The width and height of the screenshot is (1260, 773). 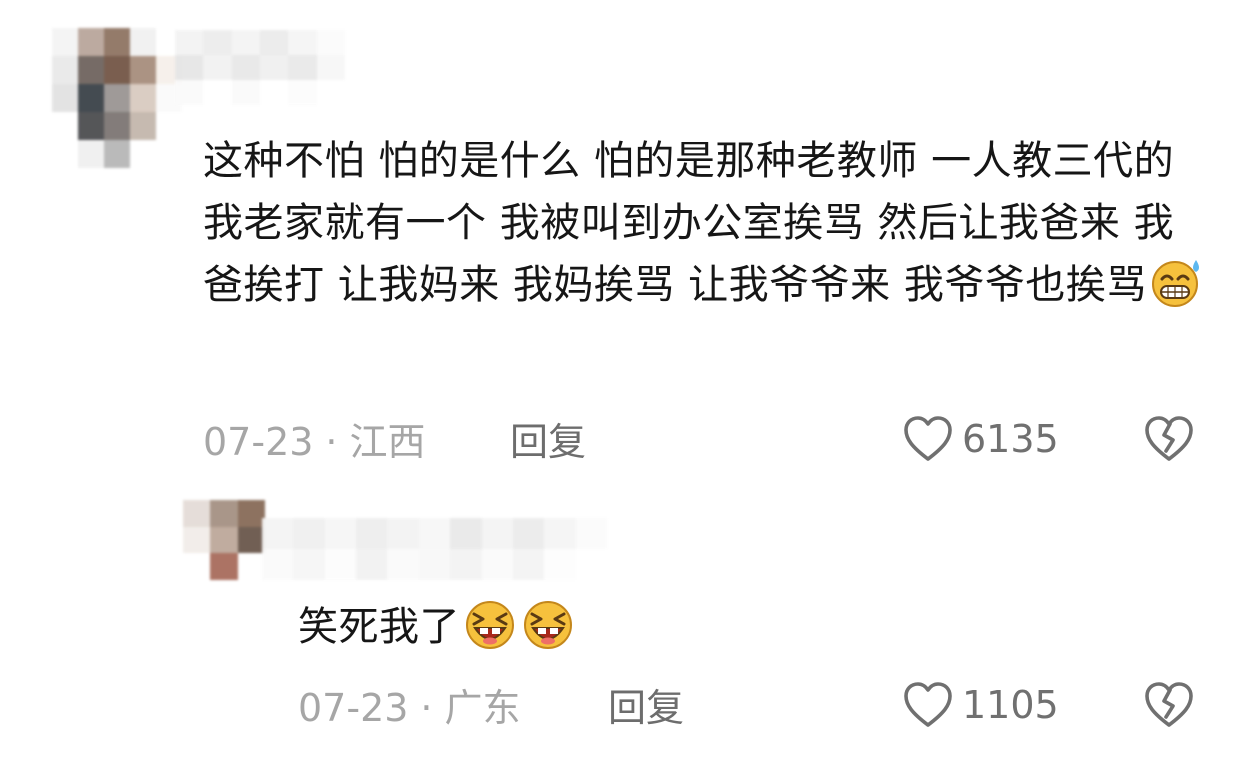 I want to click on sweat-grin-emoji-icon, so click(x=1175, y=283).